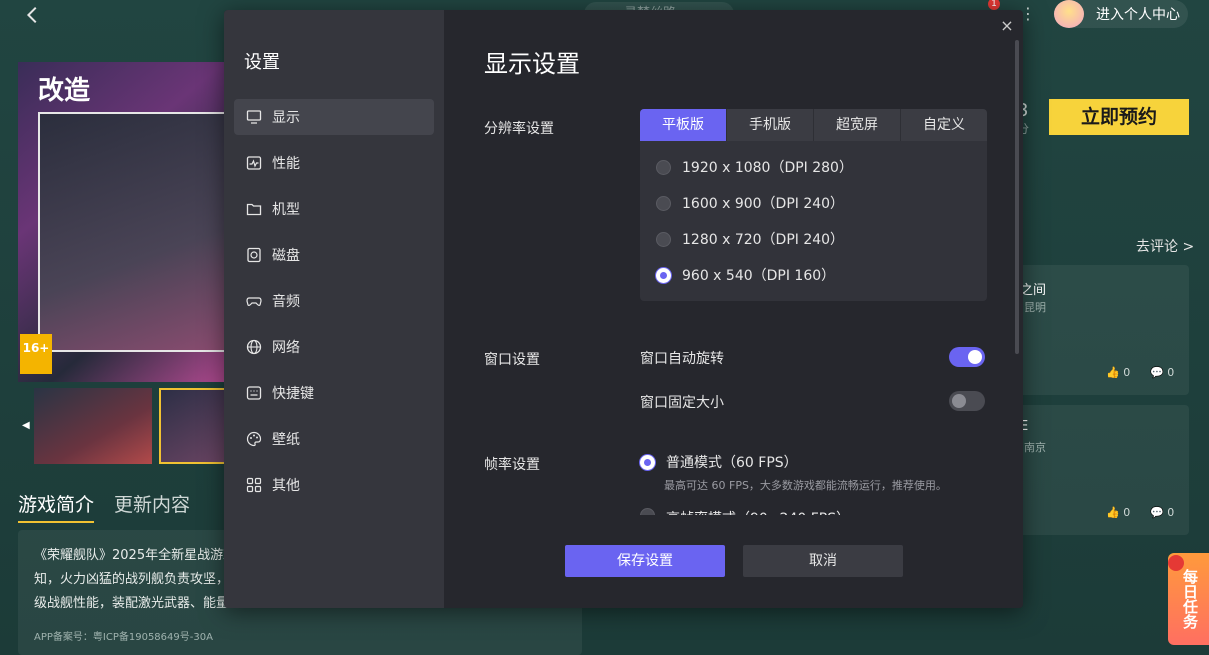 The image size is (1209, 655). Describe the element at coordinates (286, 486) in the screenshot. I see `nav-label: 其他` at that location.